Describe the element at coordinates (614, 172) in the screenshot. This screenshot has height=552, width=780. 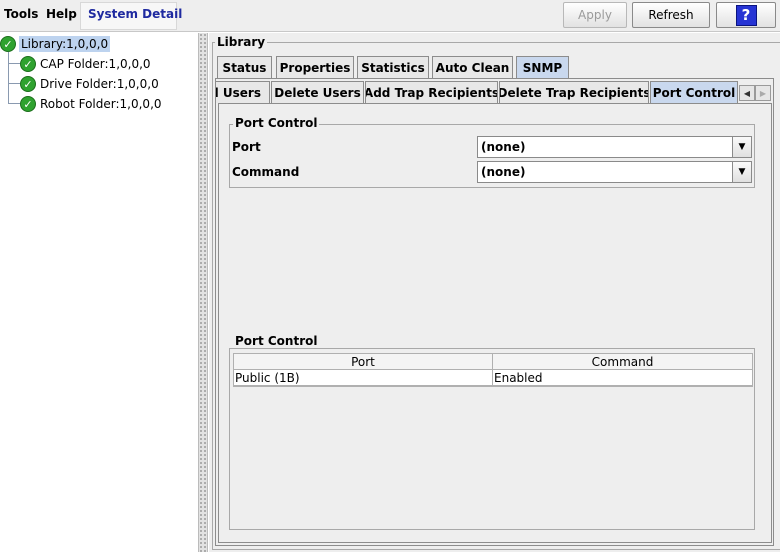
I see `command-select: (none) ▼` at that location.